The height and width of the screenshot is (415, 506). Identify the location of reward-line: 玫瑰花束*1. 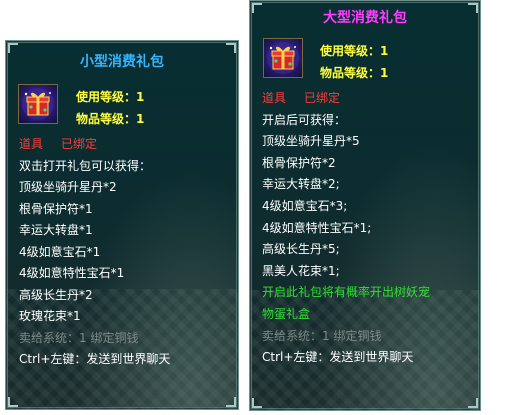
(50, 316).